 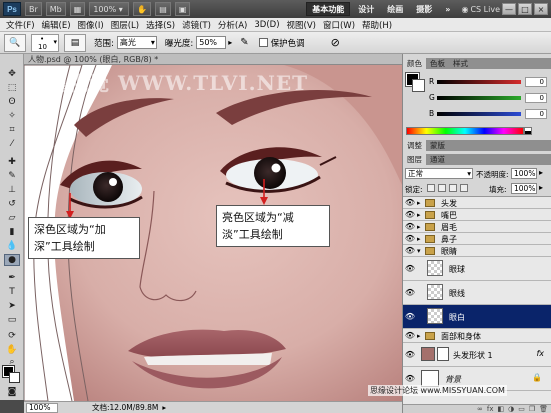 What do you see at coordinates (437, 63) in the screenshot?
I see `tab-swatches: 色板` at bounding box center [437, 63].